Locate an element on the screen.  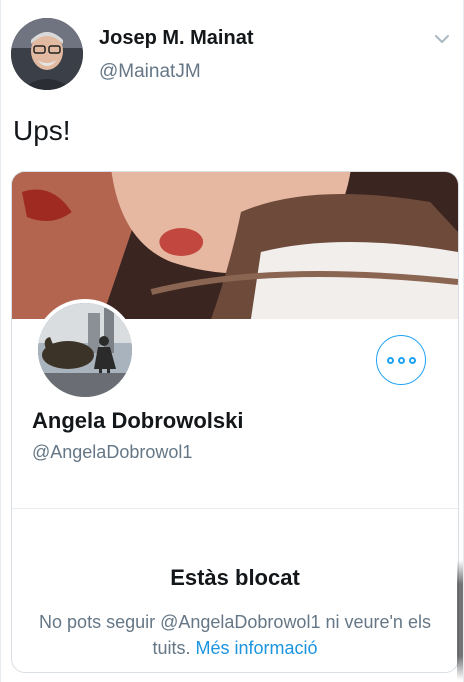
profile-name: Angela Dobrowolski is located at coordinates (137, 421).